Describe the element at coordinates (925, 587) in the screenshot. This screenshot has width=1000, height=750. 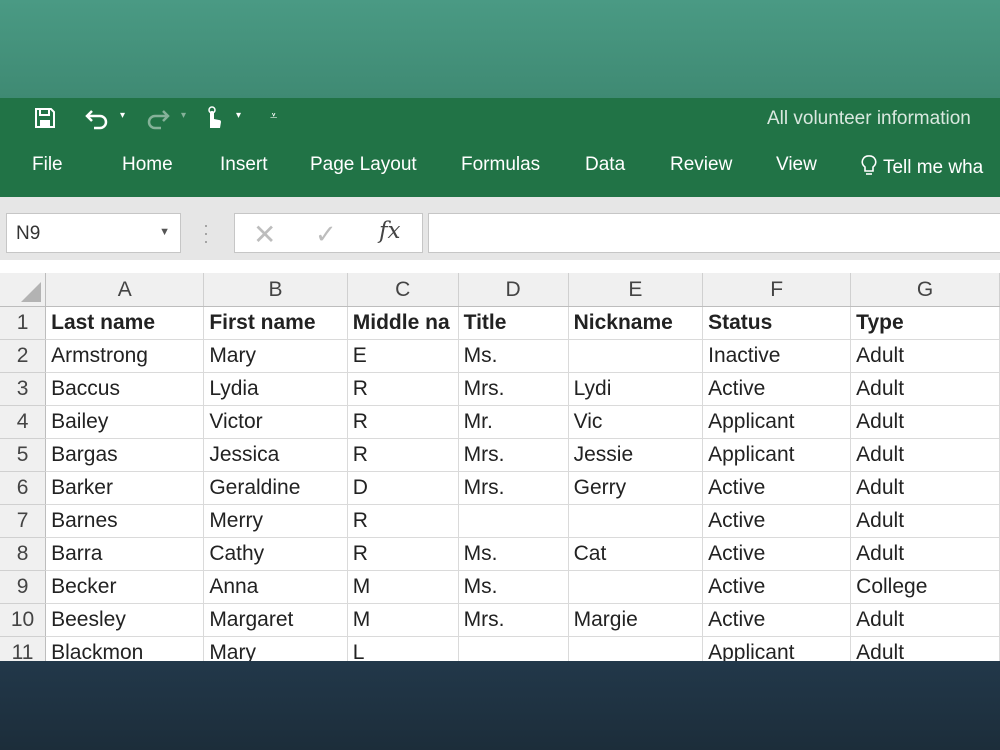
I see `cell: College` at that location.